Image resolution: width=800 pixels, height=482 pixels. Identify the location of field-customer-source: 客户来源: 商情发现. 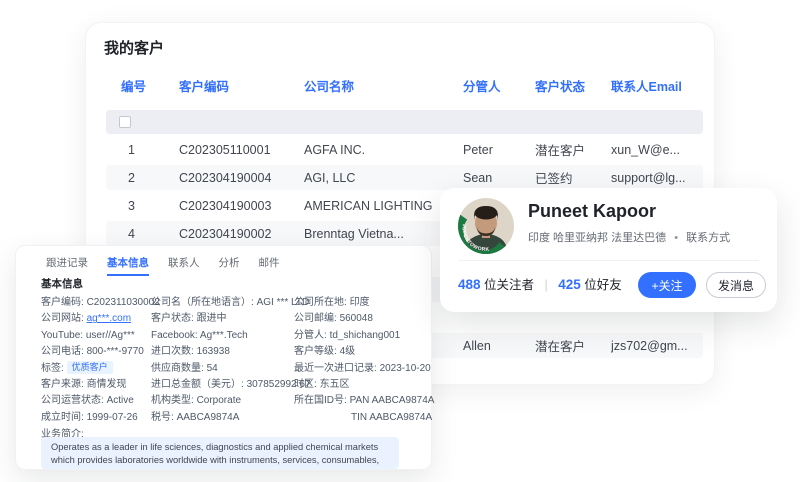
(84, 384).